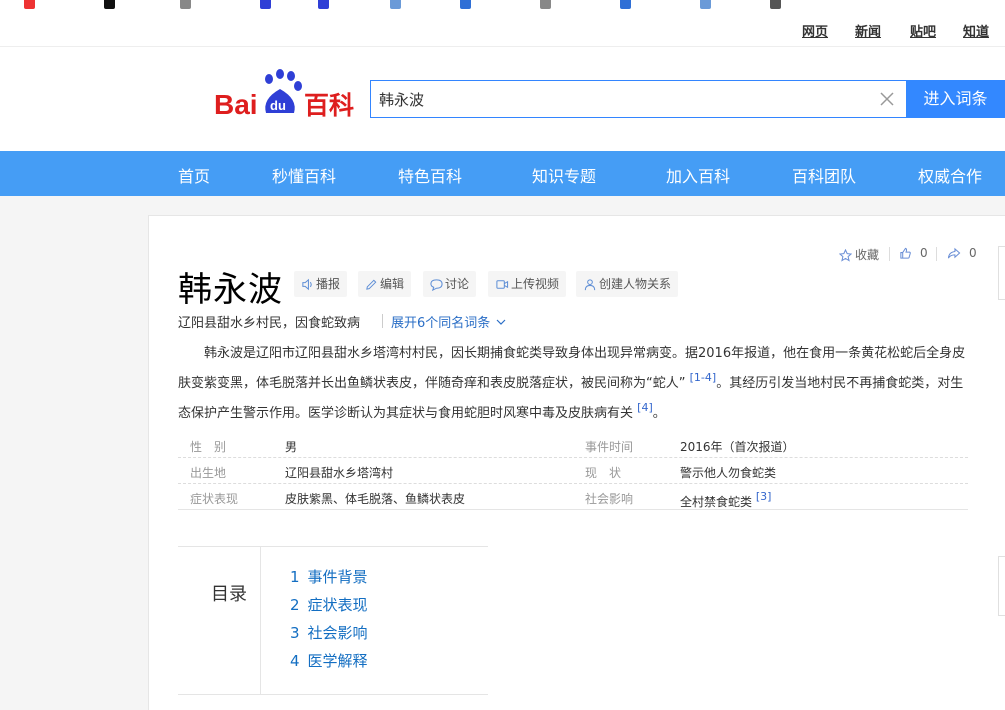 This screenshot has height=710, width=1005. What do you see at coordinates (609, 447) in the screenshot?
I see `info-label: 事件时间` at bounding box center [609, 447].